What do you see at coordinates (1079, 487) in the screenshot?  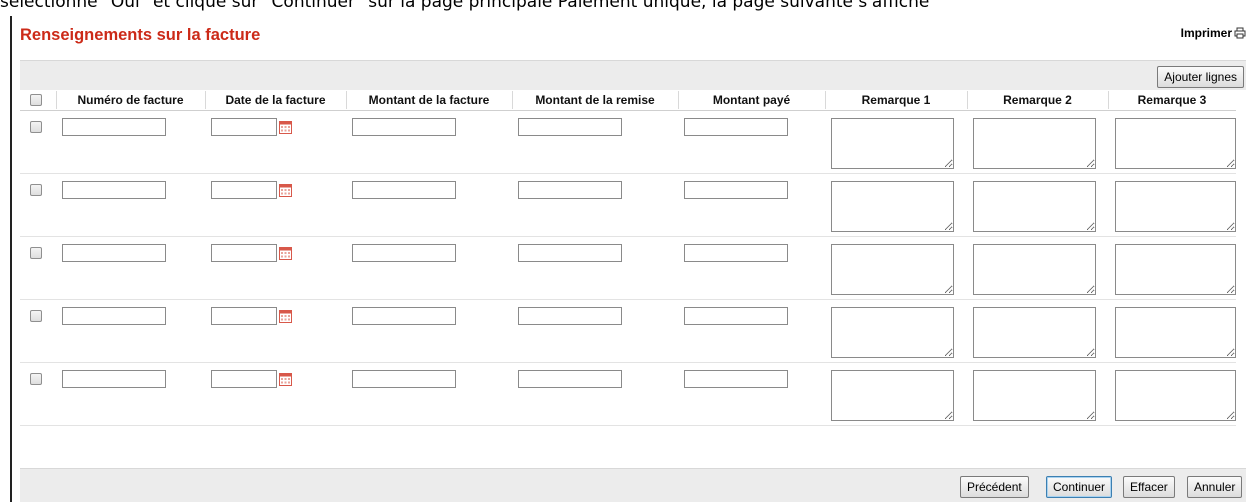 I see `continue-button: Continuer` at bounding box center [1079, 487].